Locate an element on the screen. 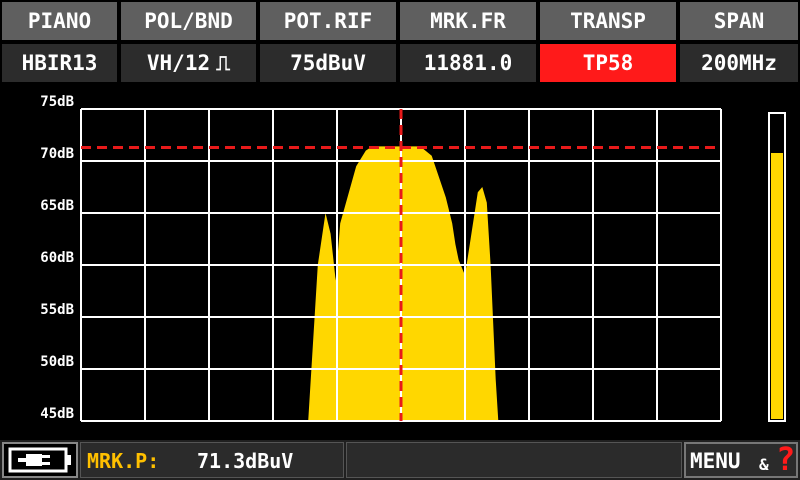 This screenshot has height=480, width=800. battery-box is located at coordinates (40, 460).